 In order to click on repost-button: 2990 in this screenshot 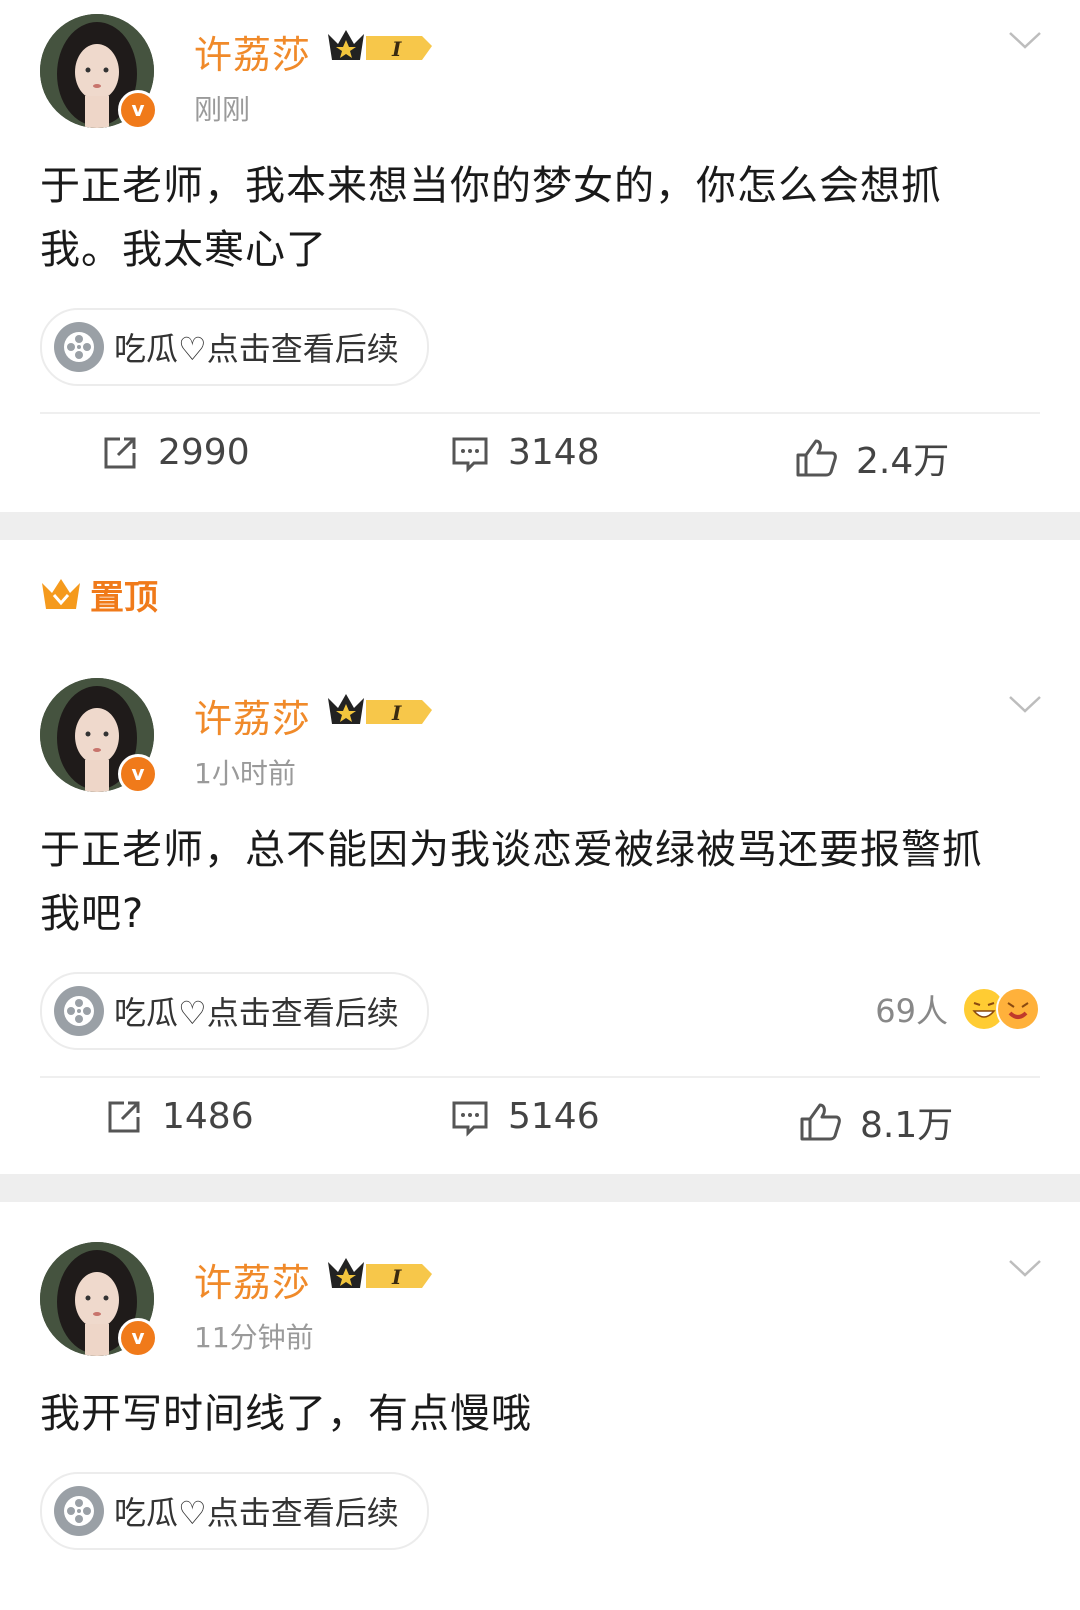, I will do `click(175, 452)`.